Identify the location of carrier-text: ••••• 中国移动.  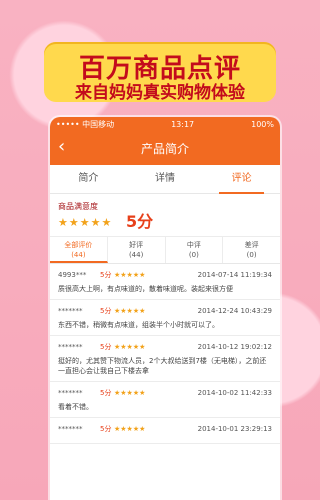
(85, 124).